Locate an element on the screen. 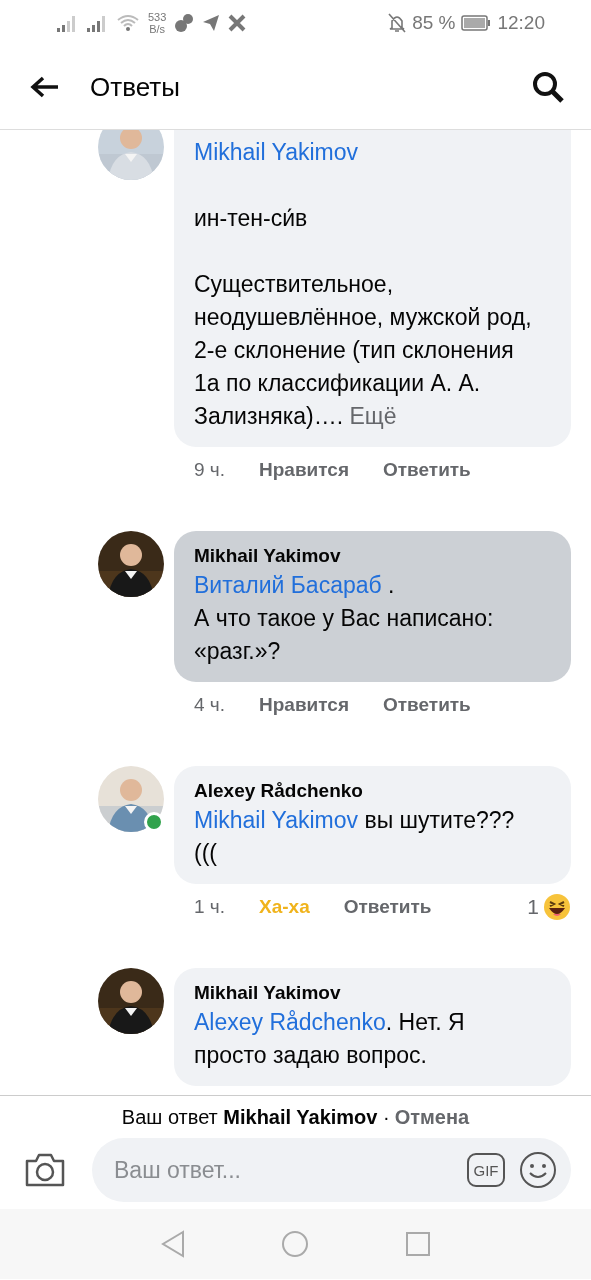 The width and height of the screenshot is (591, 1280). comment-time: 1 ч. is located at coordinates (210, 907).